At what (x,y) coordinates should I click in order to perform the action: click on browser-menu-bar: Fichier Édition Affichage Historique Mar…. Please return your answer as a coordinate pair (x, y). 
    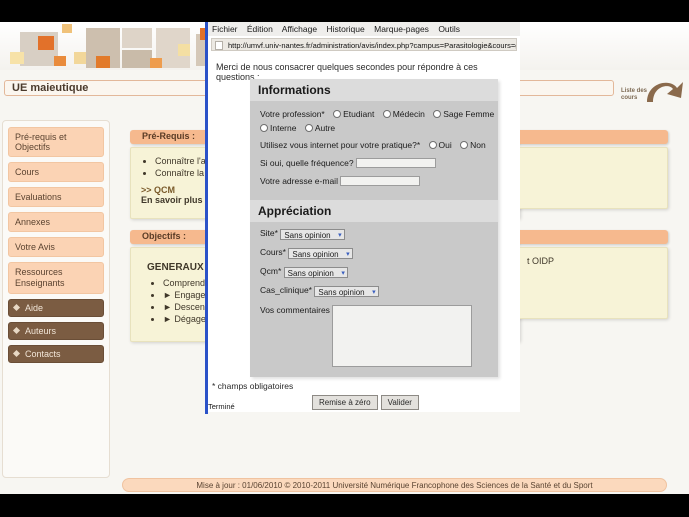
    Looking at the image, I should click on (364, 29).